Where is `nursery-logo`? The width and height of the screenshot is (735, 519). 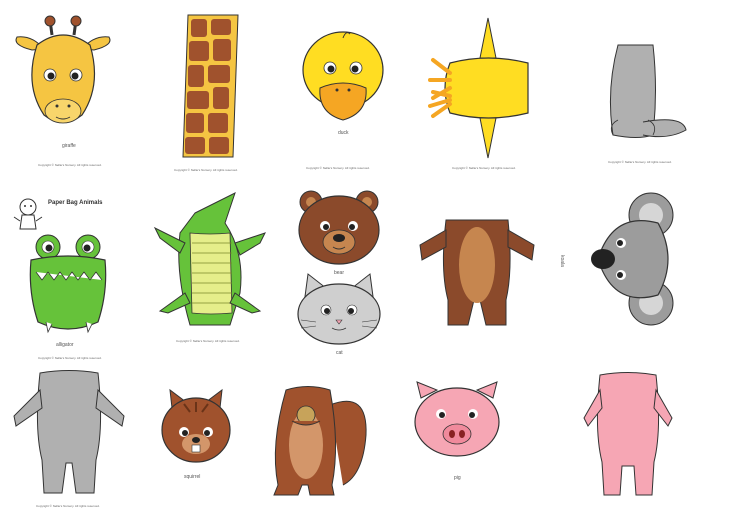 nursery-logo is located at coordinates (28, 214).